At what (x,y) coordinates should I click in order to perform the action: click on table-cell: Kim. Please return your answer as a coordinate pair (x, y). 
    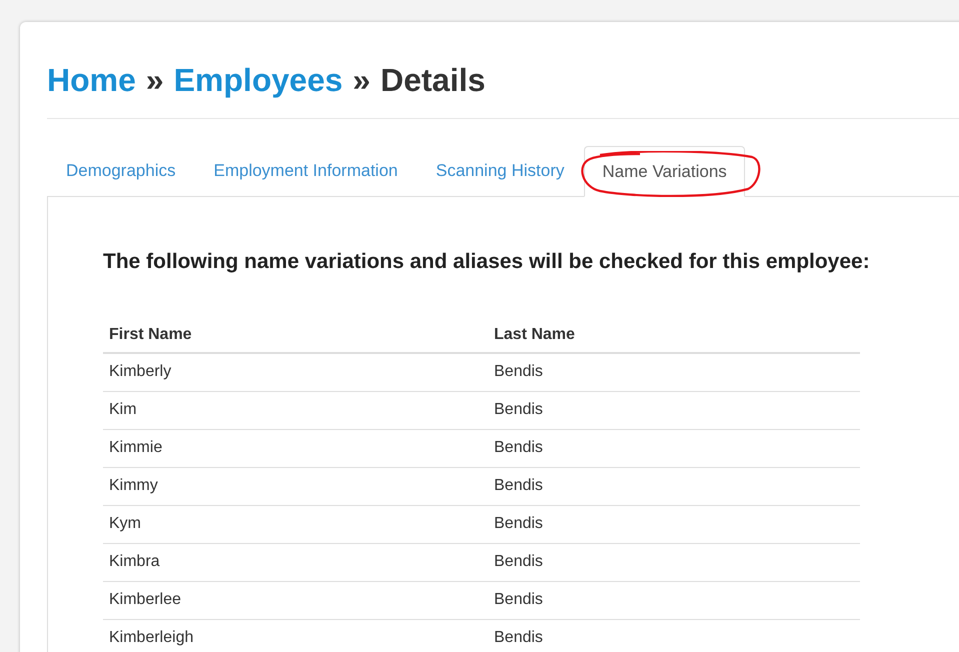
    Looking at the image, I should click on (295, 410).